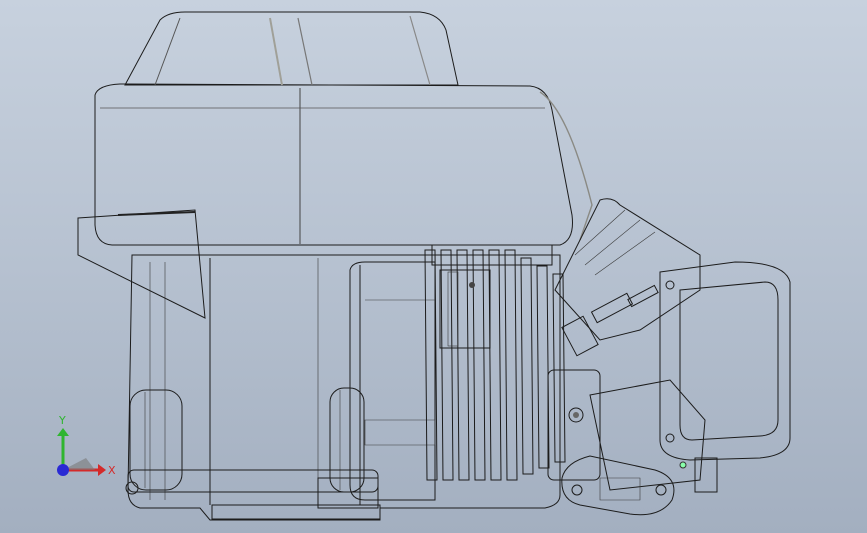 This screenshot has height=533, width=867. I want to click on spark-plug, so click(610, 320).